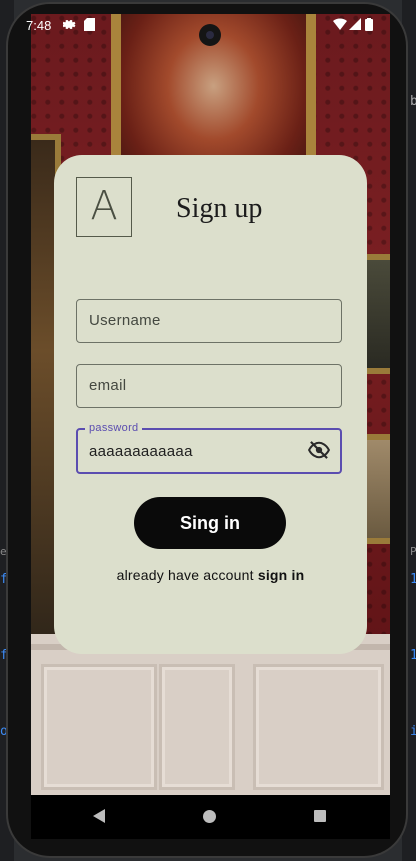 This screenshot has width=416, height=861. I want to click on battery-icon, so click(369, 26).